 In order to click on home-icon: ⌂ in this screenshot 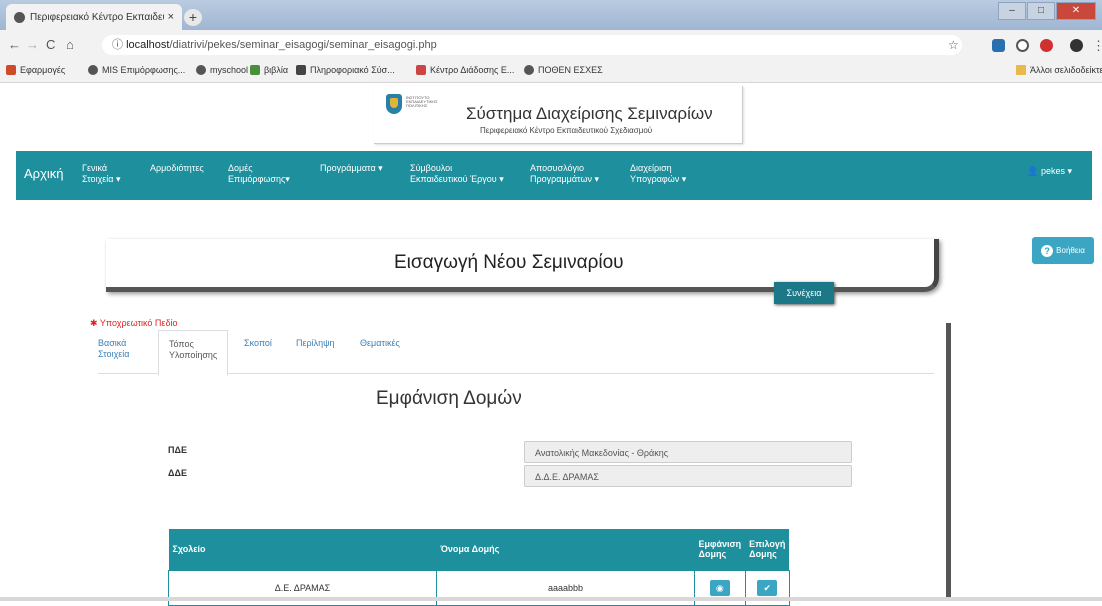, I will do `click(70, 44)`.